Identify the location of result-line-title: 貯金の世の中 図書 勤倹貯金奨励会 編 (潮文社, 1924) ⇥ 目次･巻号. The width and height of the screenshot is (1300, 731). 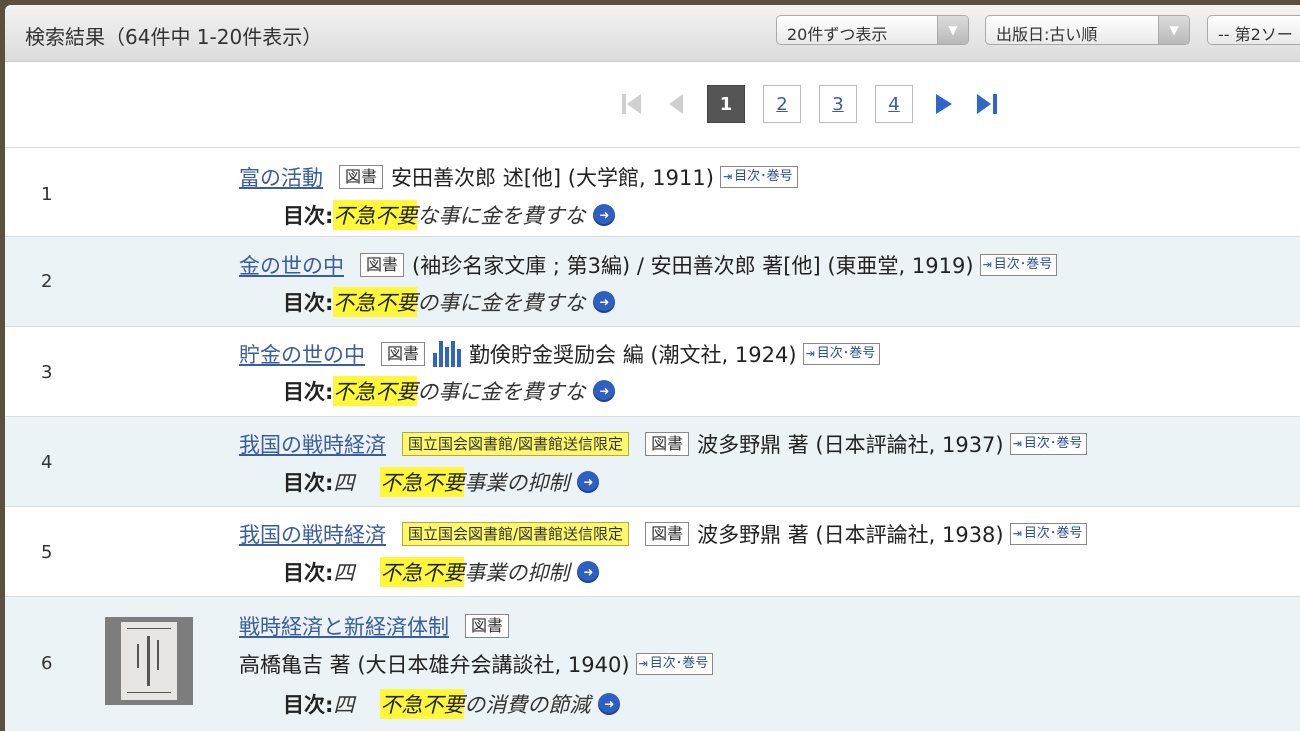
(560, 354).